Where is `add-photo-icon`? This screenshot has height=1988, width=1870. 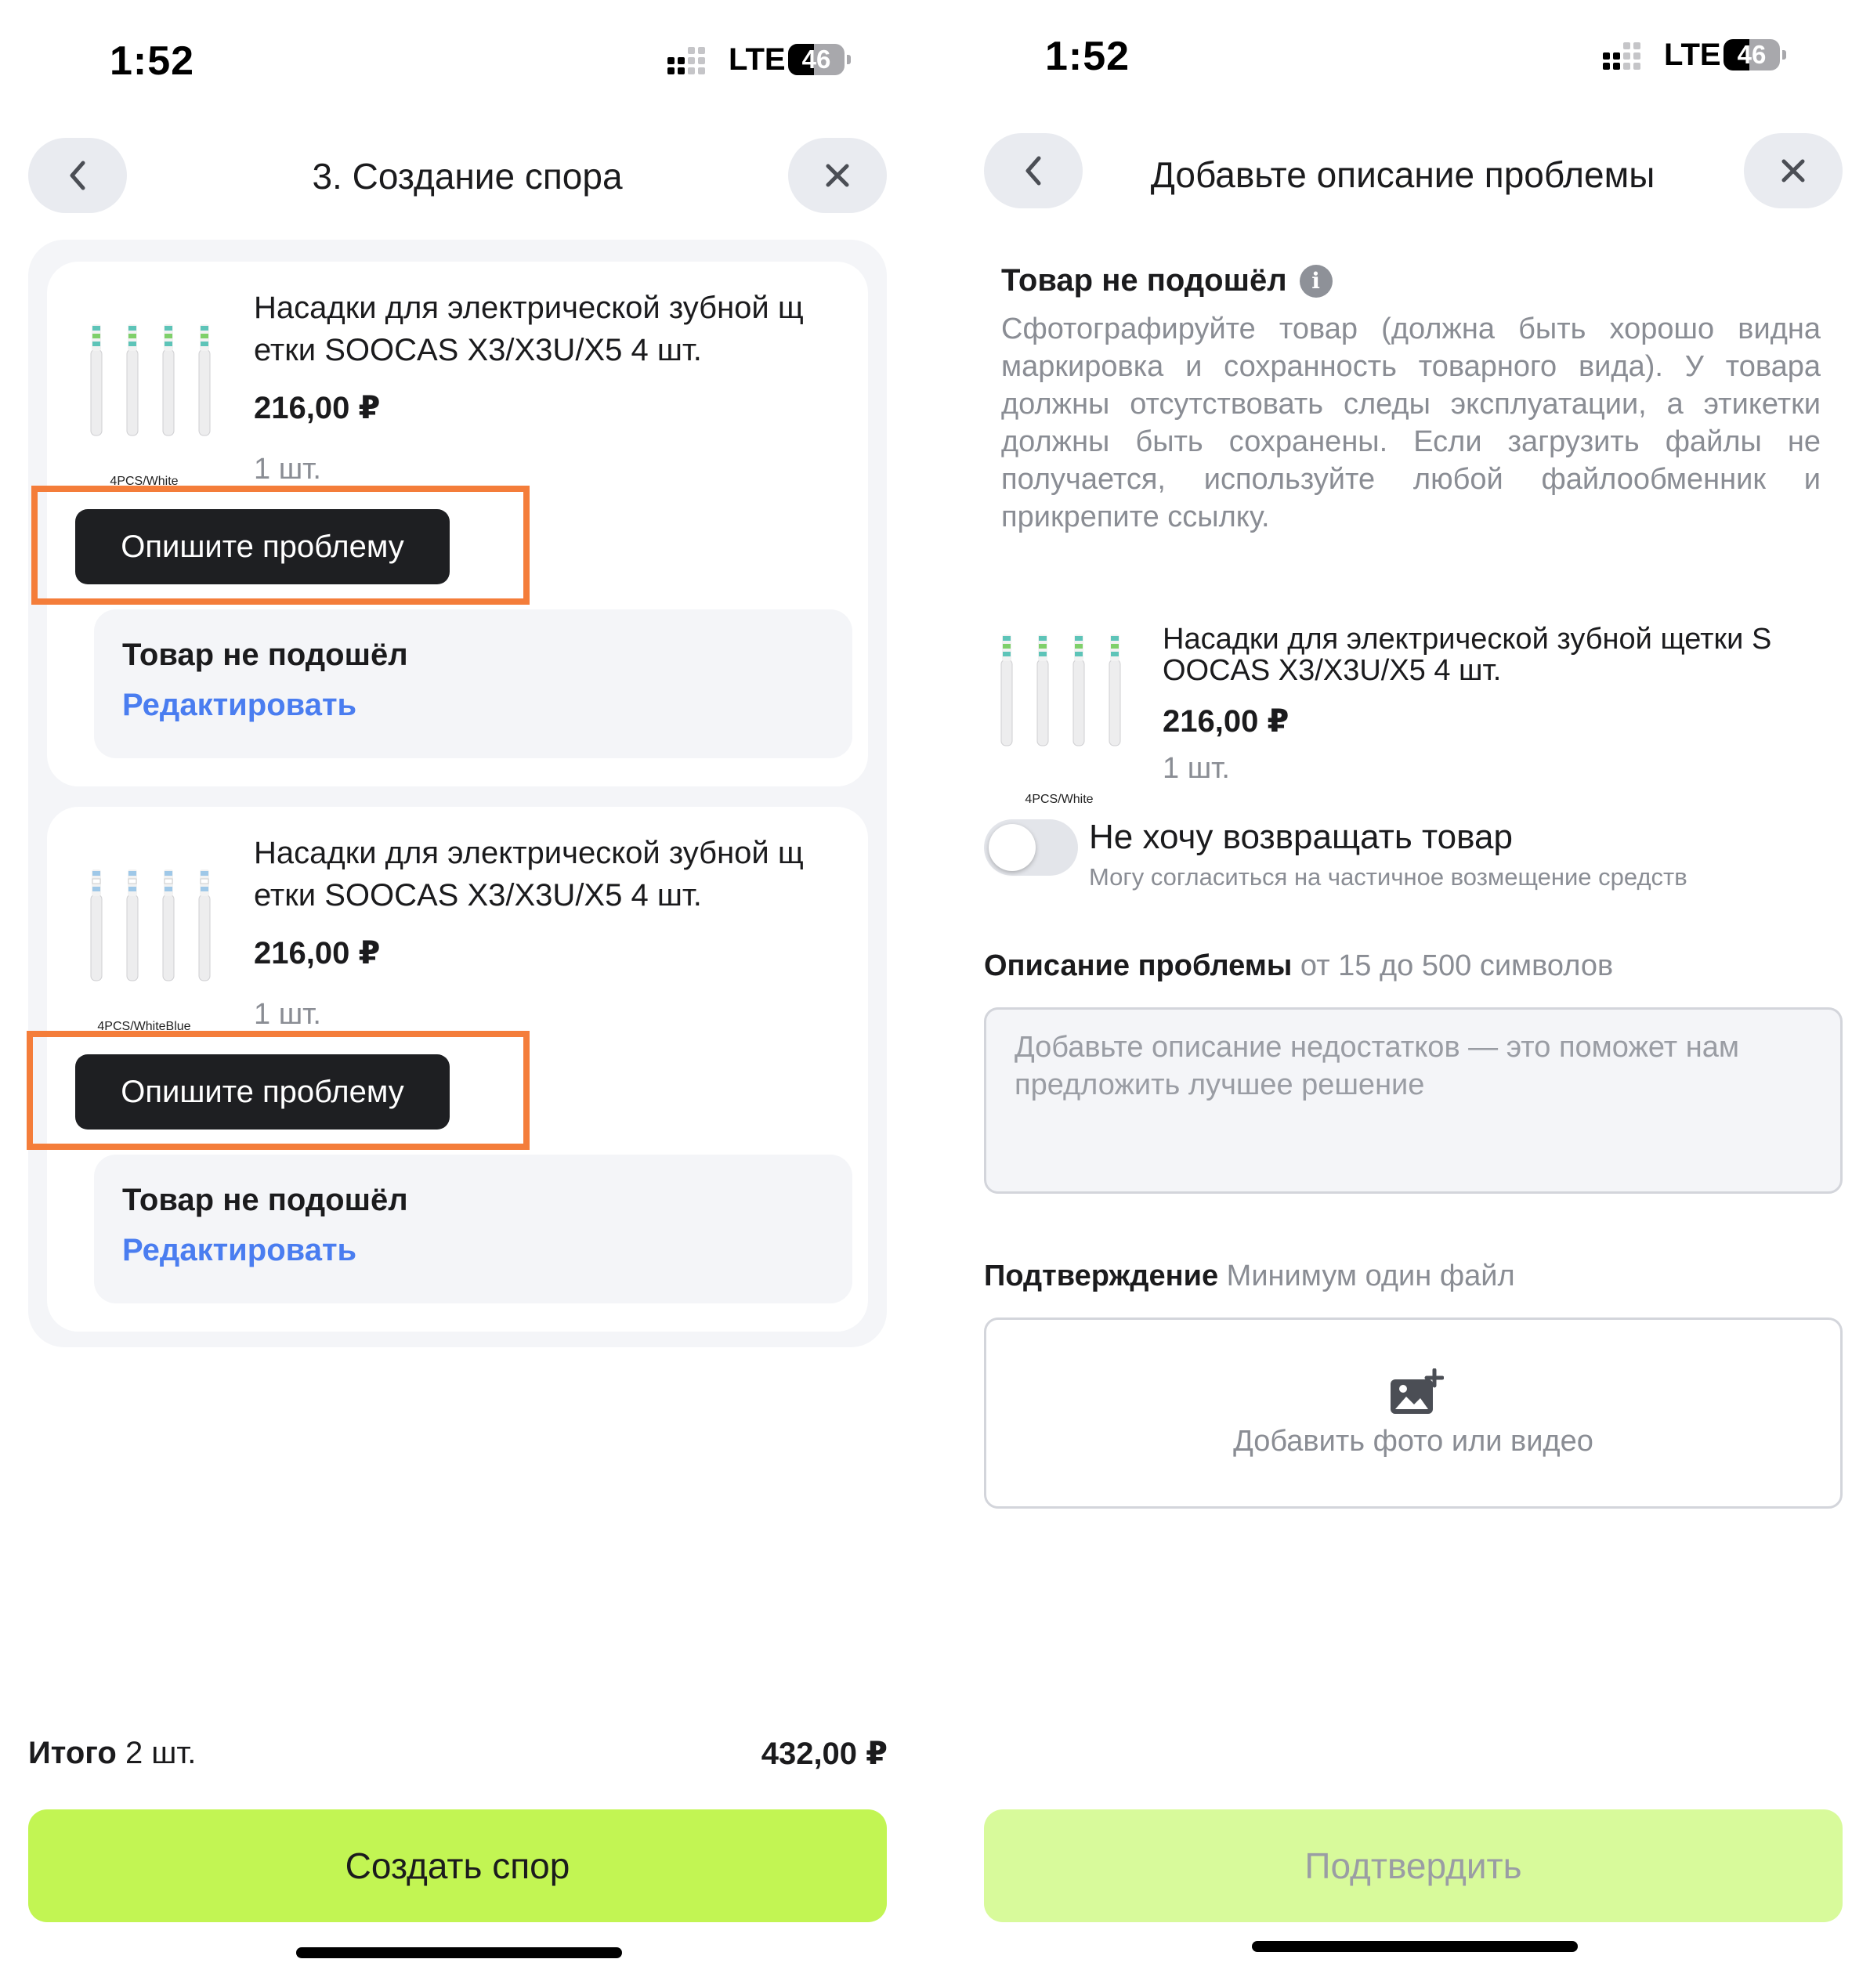
add-photo-icon is located at coordinates (1417, 1391).